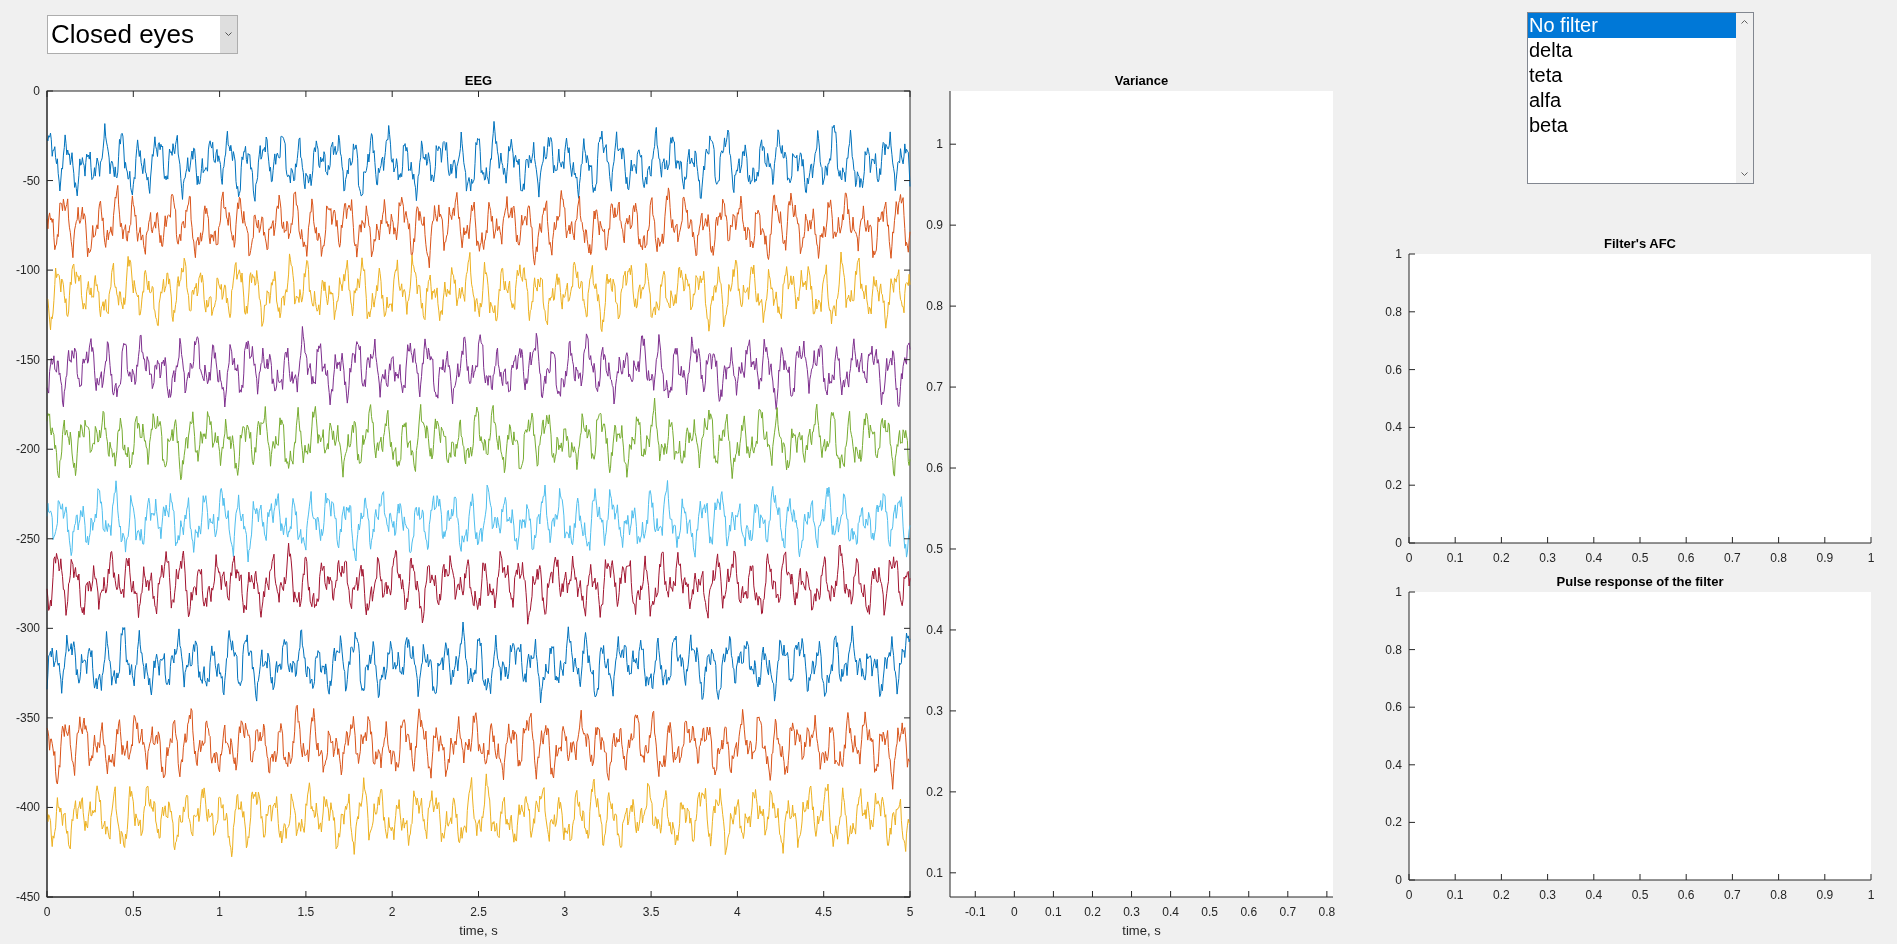  I want to click on x-tick-label: 1.5, so click(306, 912).